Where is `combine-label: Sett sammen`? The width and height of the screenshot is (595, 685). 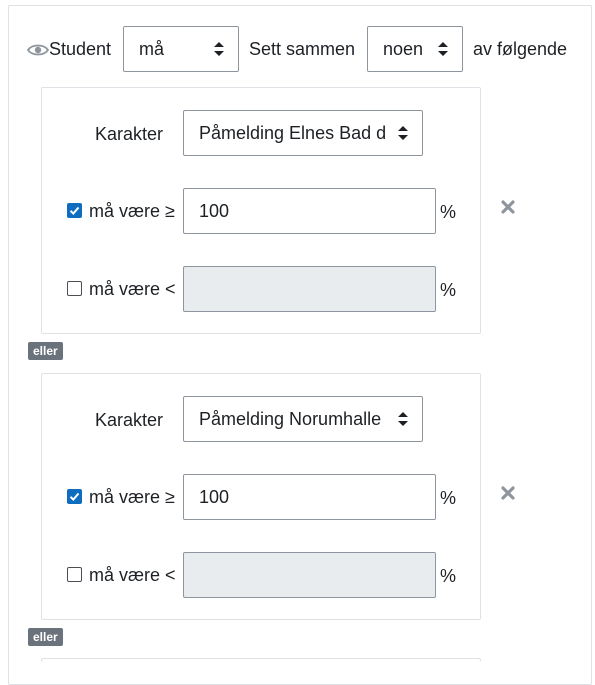 combine-label: Sett sammen is located at coordinates (302, 49).